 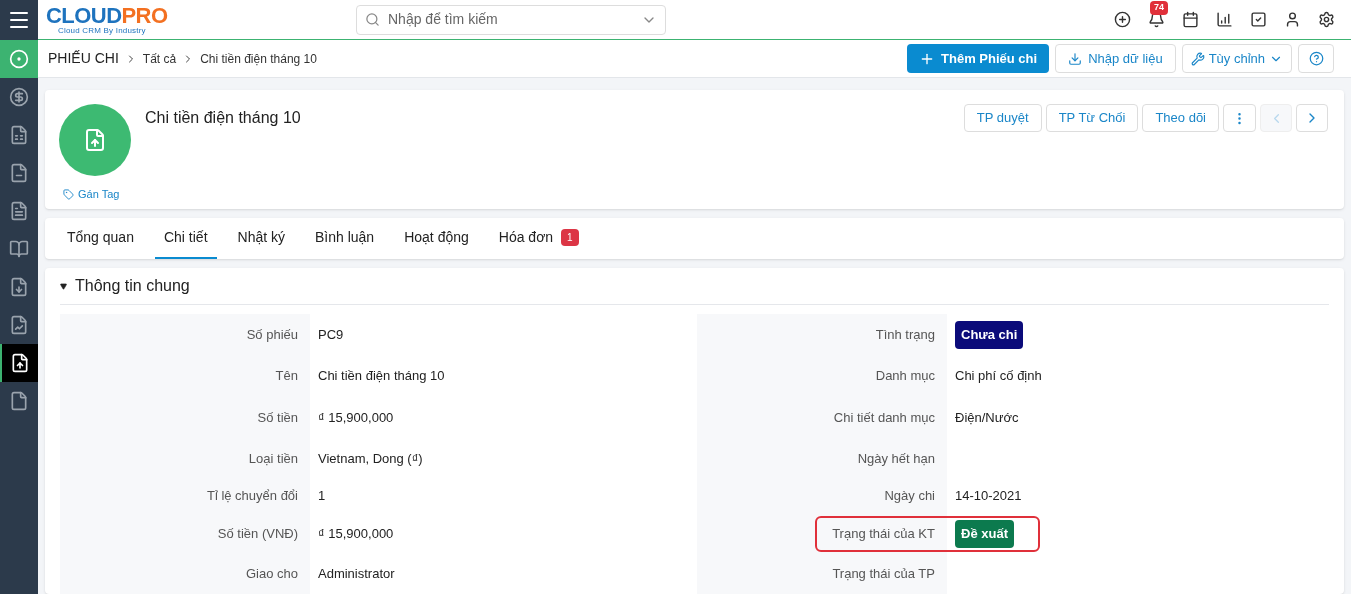 I want to click on field-label: Giao cho, so click(x=271, y=574).